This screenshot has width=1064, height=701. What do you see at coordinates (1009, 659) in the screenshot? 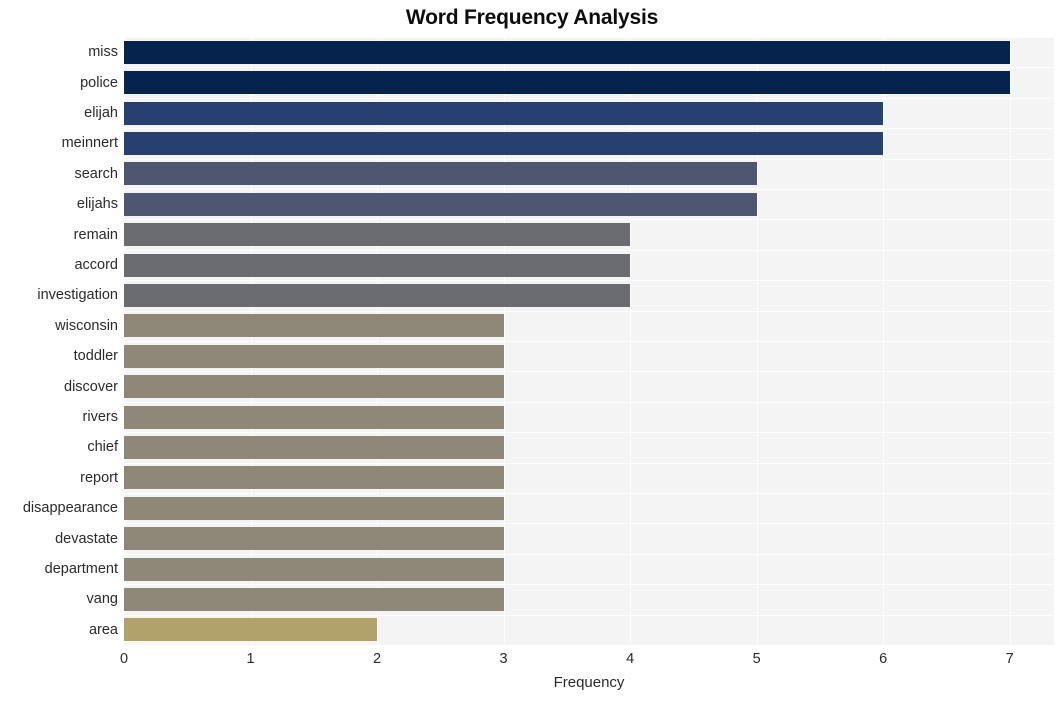
I see `x-tick-label: 7` at bounding box center [1009, 659].